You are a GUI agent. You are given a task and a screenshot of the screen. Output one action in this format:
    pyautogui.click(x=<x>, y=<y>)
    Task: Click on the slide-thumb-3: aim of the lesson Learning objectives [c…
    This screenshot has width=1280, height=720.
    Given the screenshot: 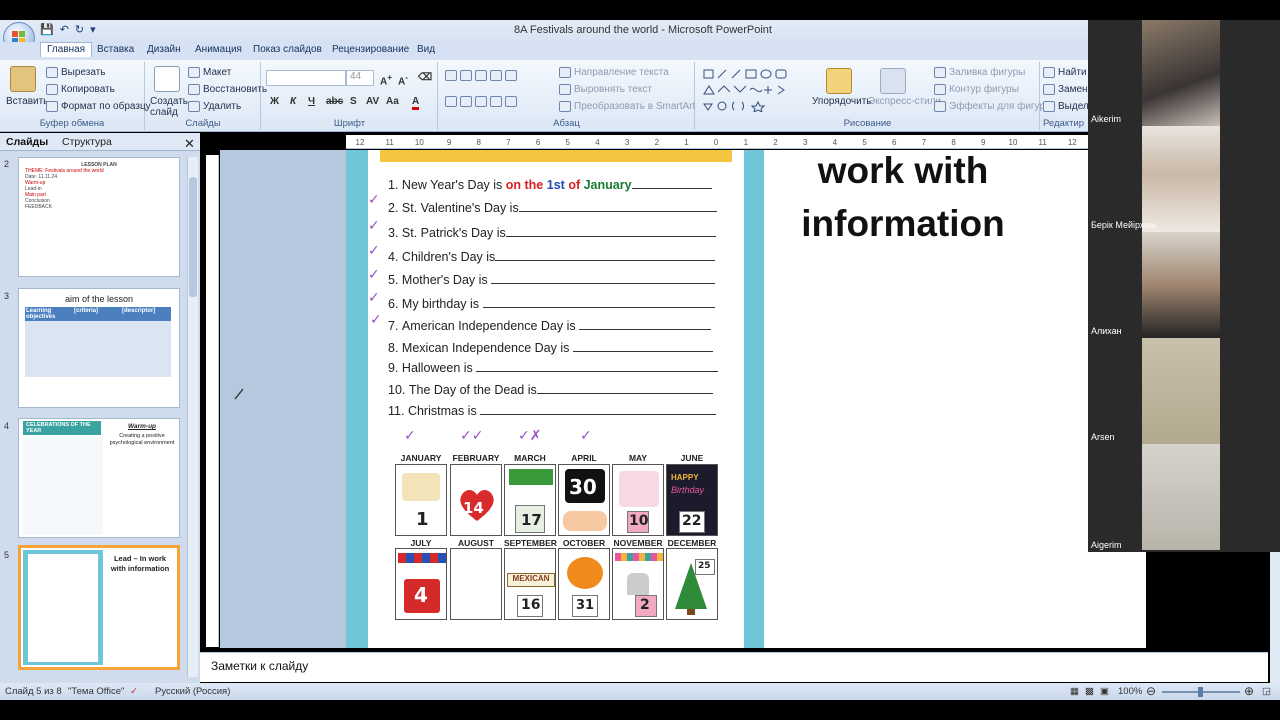 What is the action you would take?
    pyautogui.click(x=99, y=348)
    